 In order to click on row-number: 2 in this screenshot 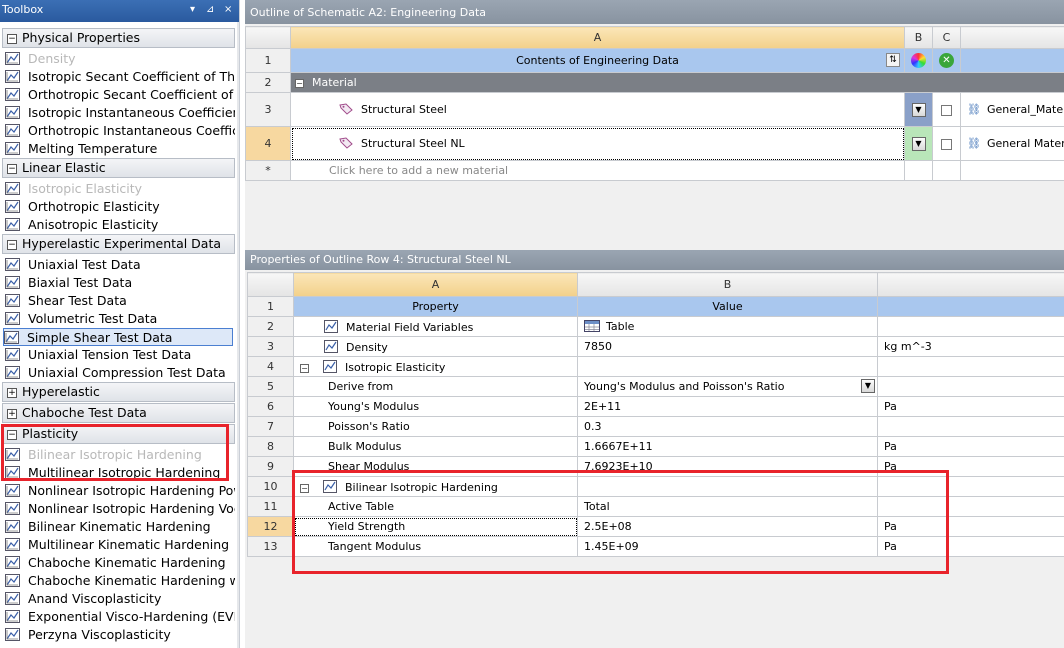, I will do `click(270, 326)`.